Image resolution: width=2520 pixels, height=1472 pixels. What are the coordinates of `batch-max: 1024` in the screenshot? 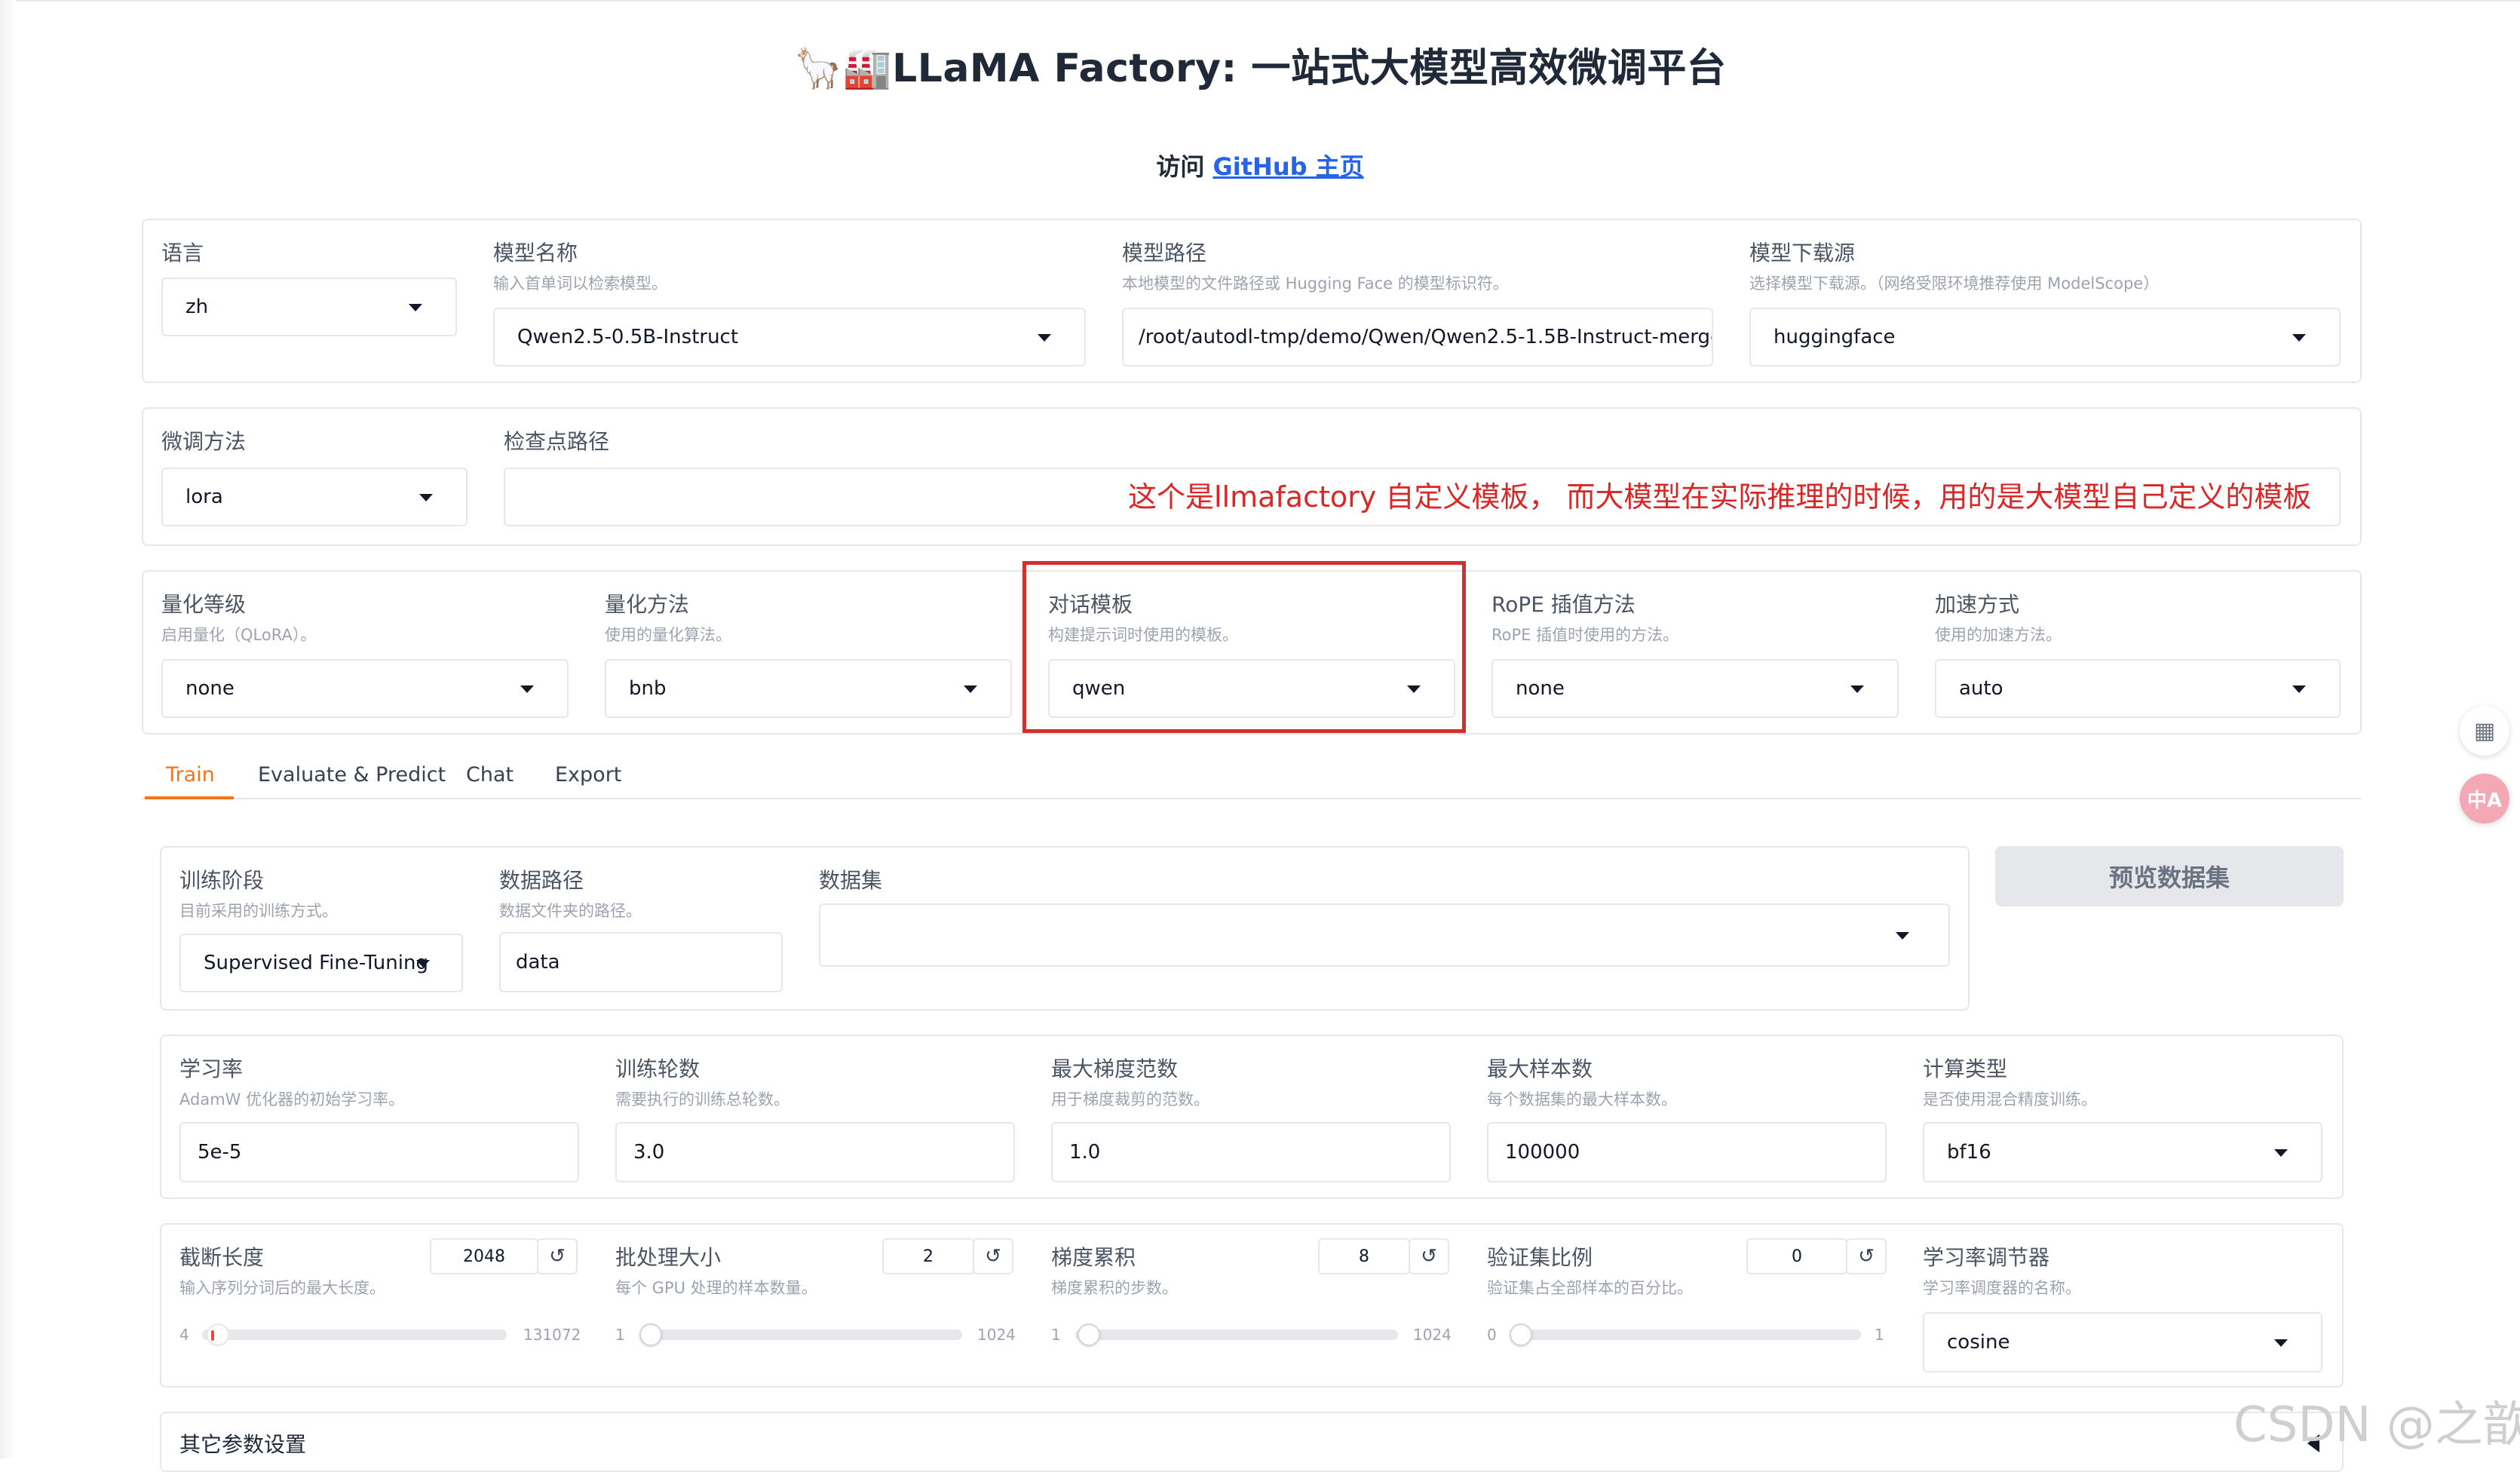 It's located at (996, 1335).